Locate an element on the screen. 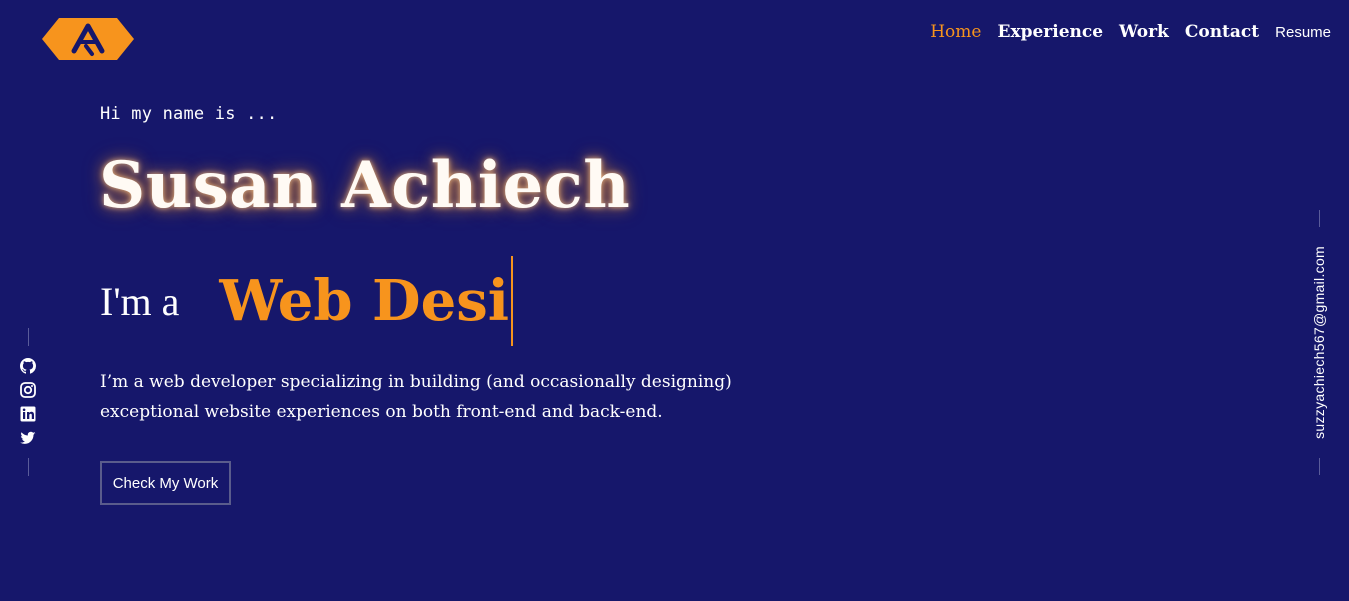 The image size is (1349, 601). email-link: suzzyachiech567@gmail.com is located at coordinates (1319, 342).